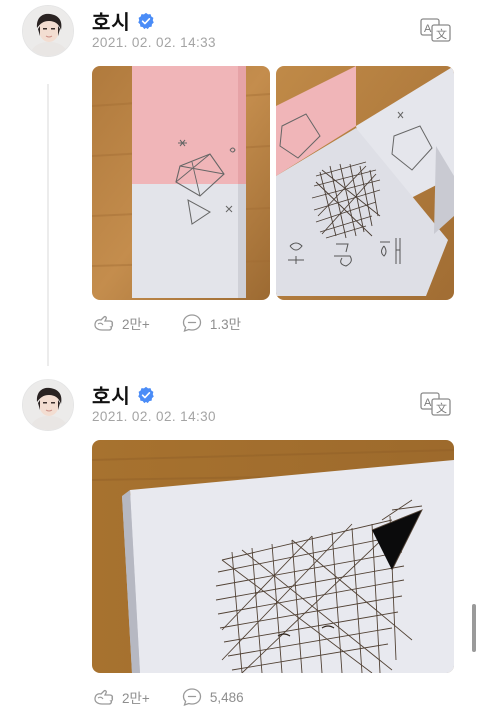  What do you see at coordinates (365, 183) in the screenshot?
I see `post-photo-drawing` at bounding box center [365, 183].